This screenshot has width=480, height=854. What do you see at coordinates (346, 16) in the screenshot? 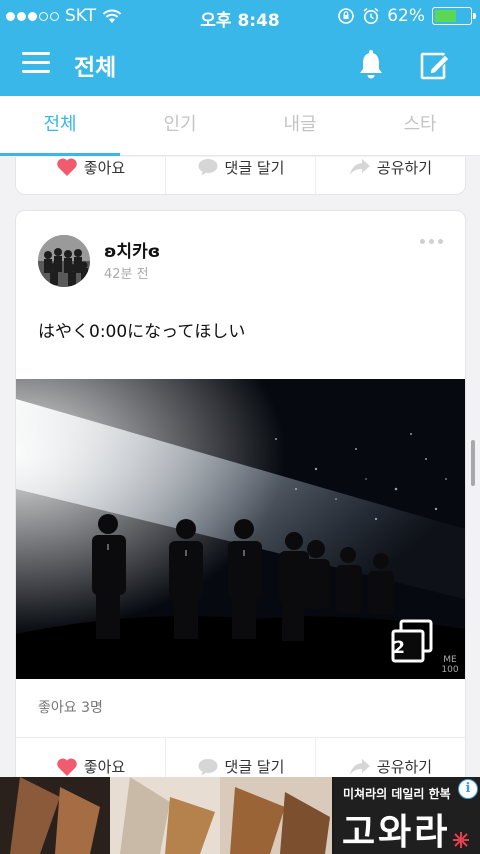
I see `rotation-lock-icon` at bounding box center [346, 16].